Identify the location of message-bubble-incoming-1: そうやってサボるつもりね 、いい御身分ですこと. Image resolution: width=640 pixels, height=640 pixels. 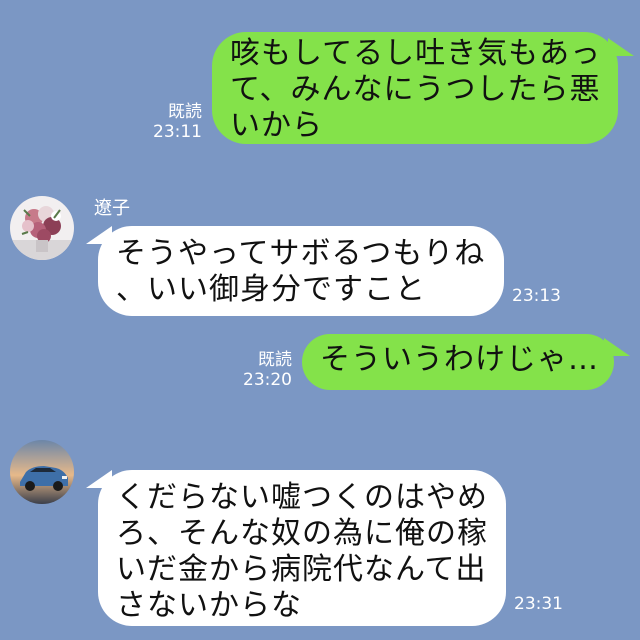
(301, 271).